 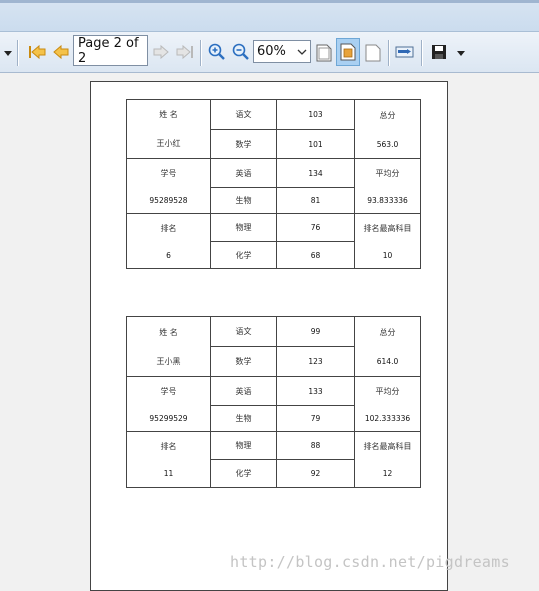 I want to click on subject-score: 79, so click(x=315, y=418).